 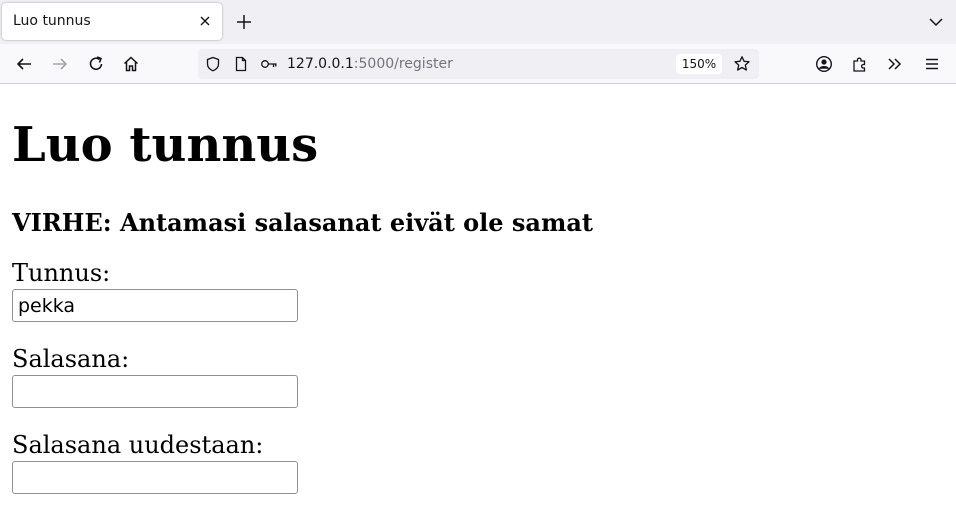 I want to click on url-host: 127.0.0.1, so click(x=320, y=64).